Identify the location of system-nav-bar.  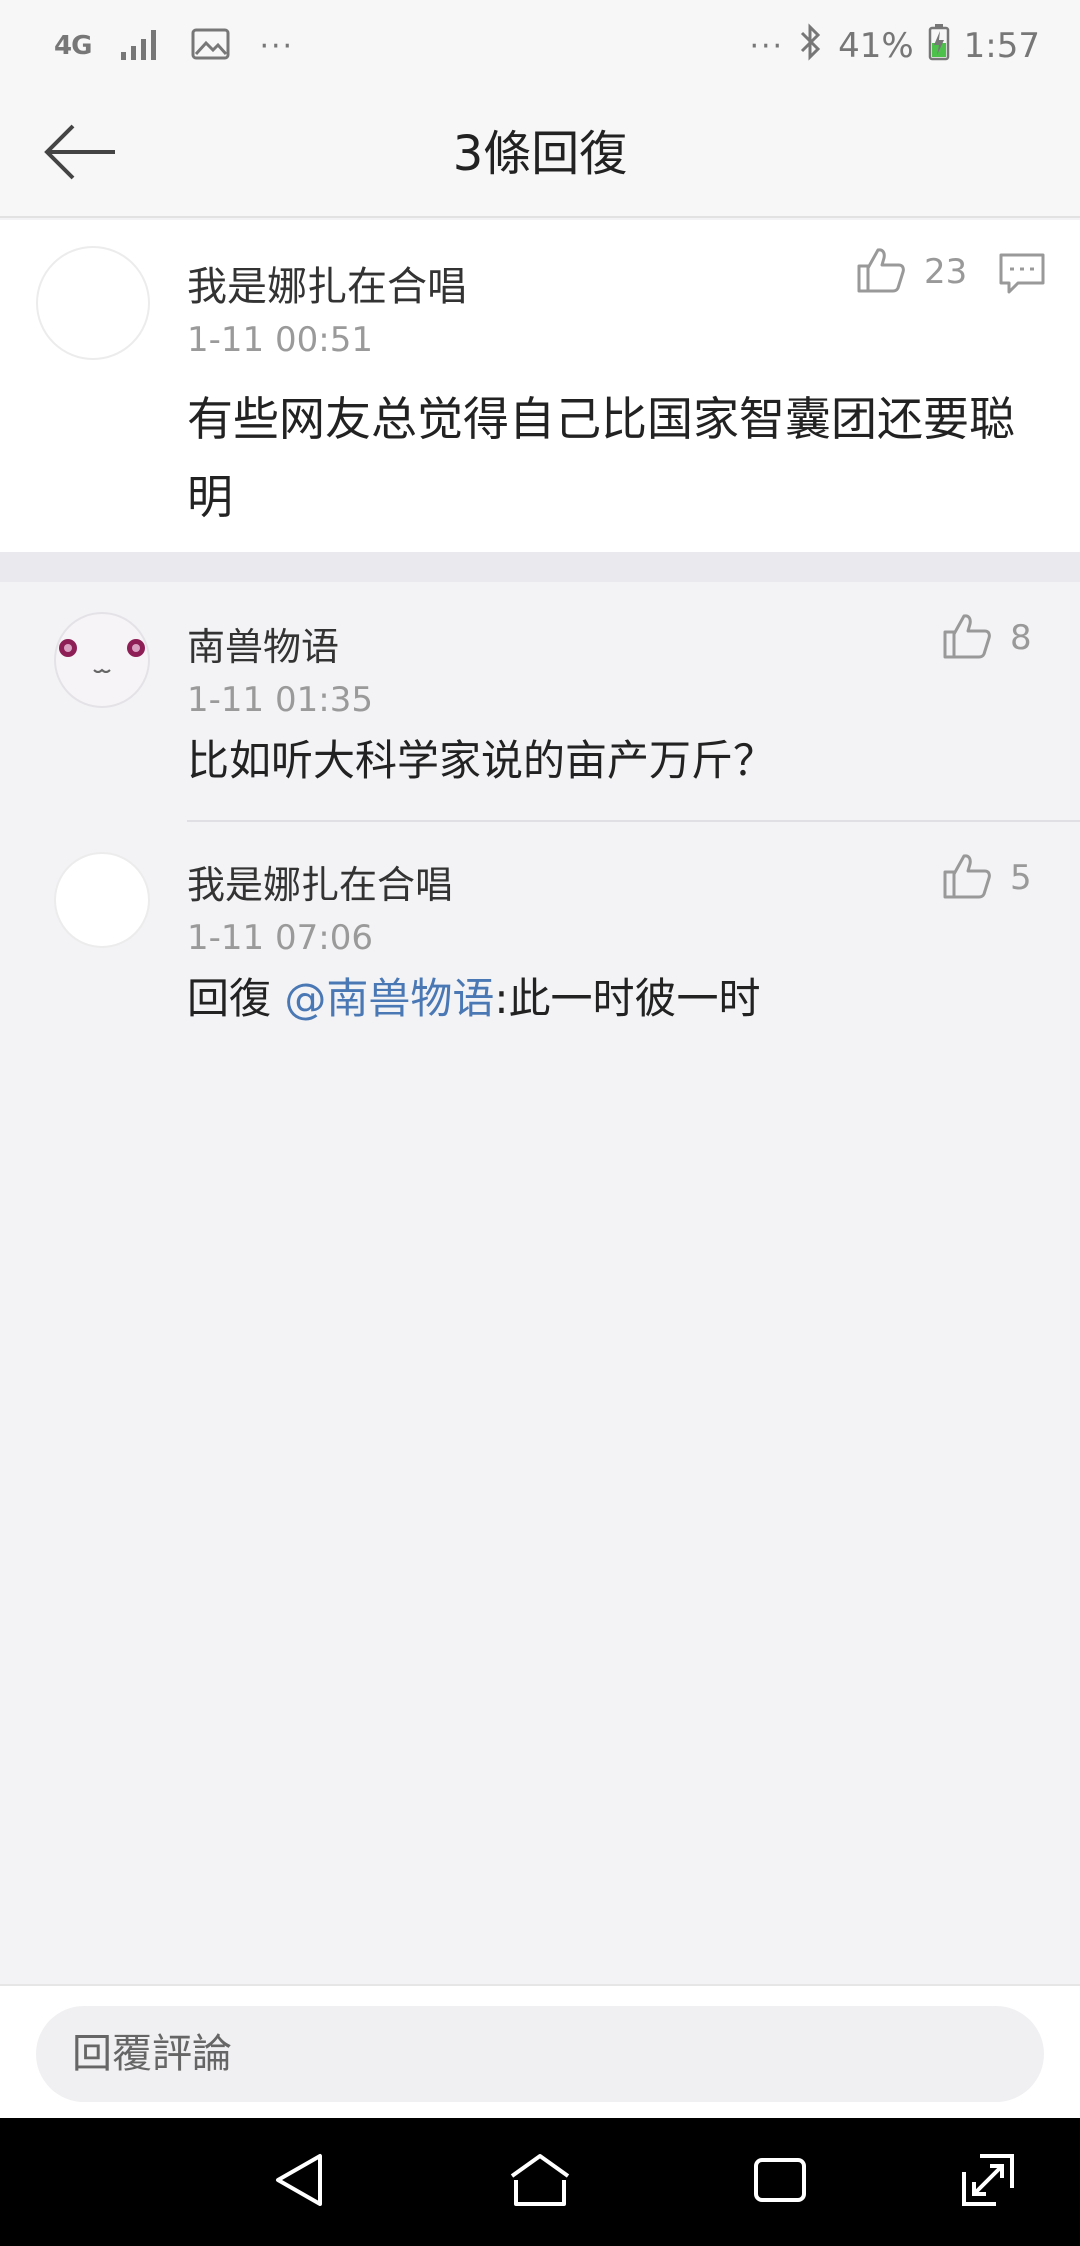
(540, 2182).